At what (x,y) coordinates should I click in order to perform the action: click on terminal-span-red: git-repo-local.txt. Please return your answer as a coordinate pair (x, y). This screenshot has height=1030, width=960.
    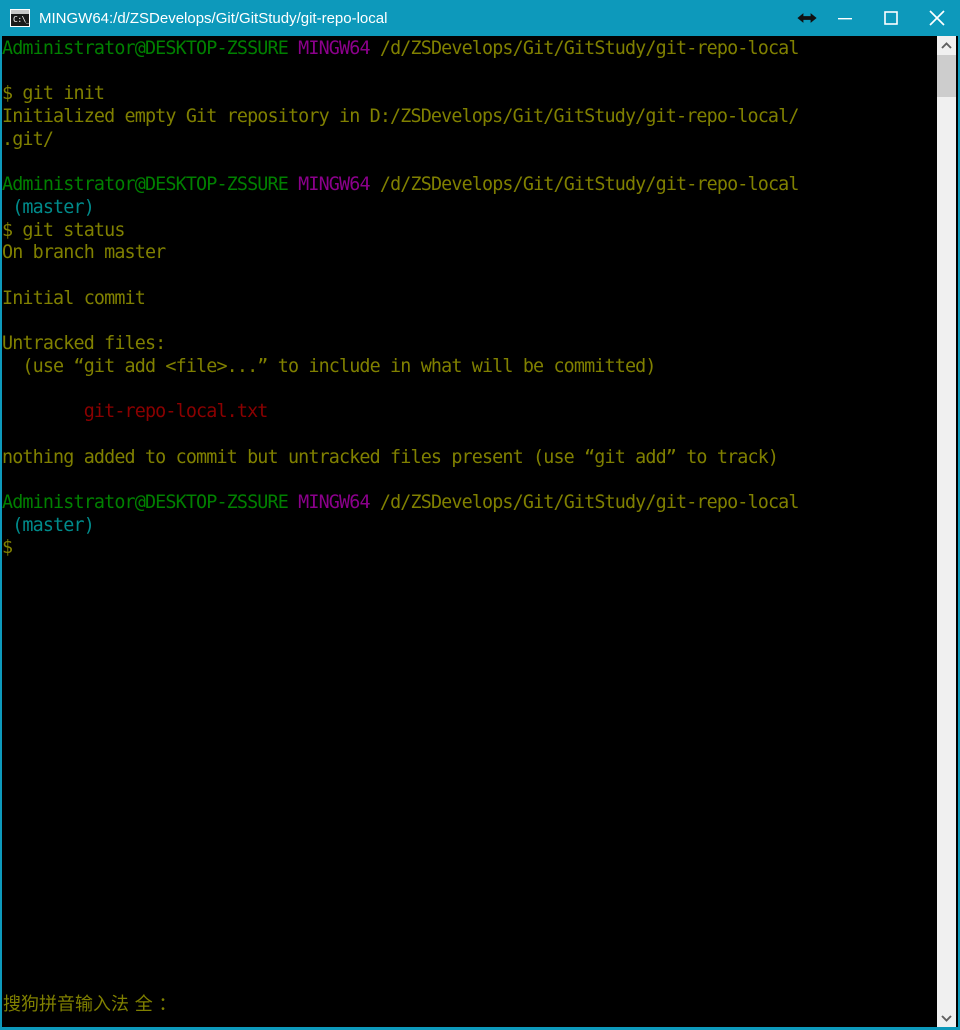
    Looking at the image, I should click on (135, 412).